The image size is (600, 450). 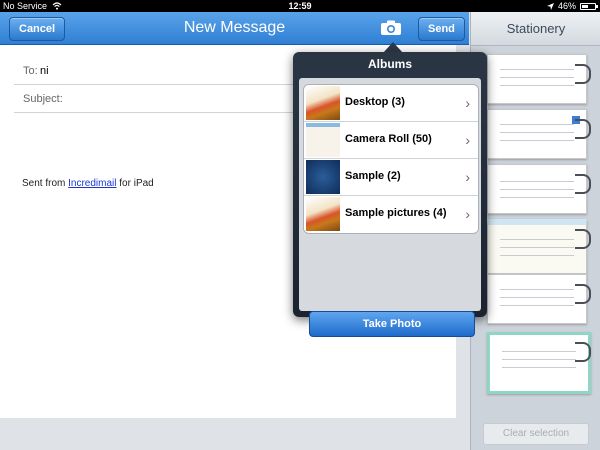 I want to click on to-label: To:, so click(x=30, y=71).